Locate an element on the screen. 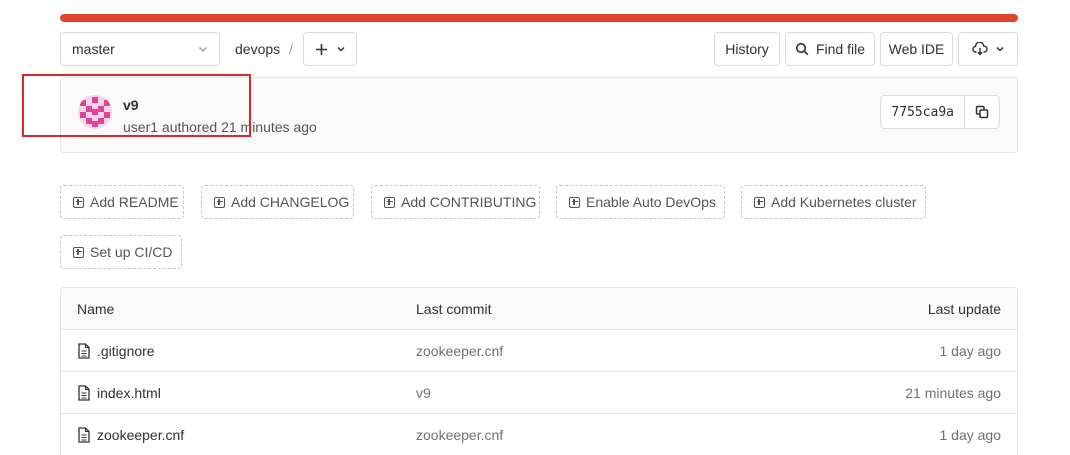  branch-dropdown: master is located at coordinates (140, 49).